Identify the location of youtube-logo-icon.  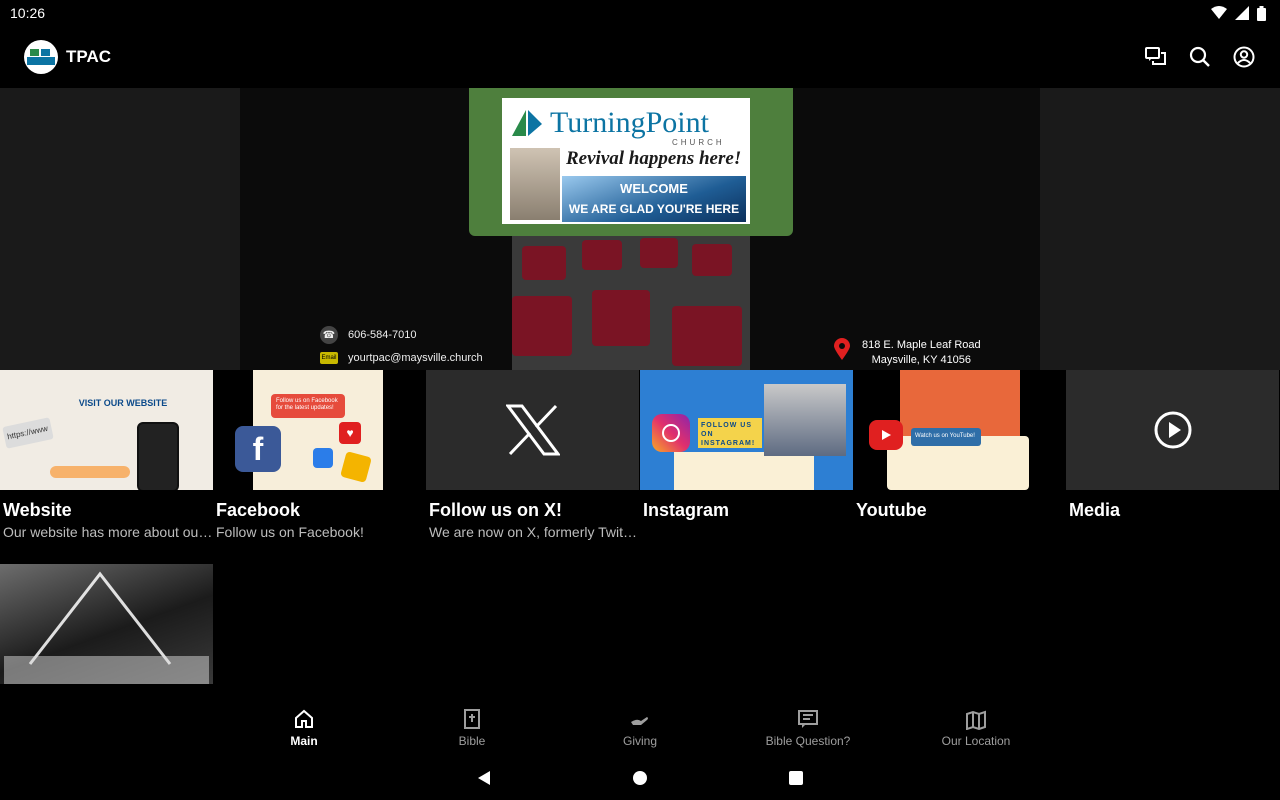
(886, 435).